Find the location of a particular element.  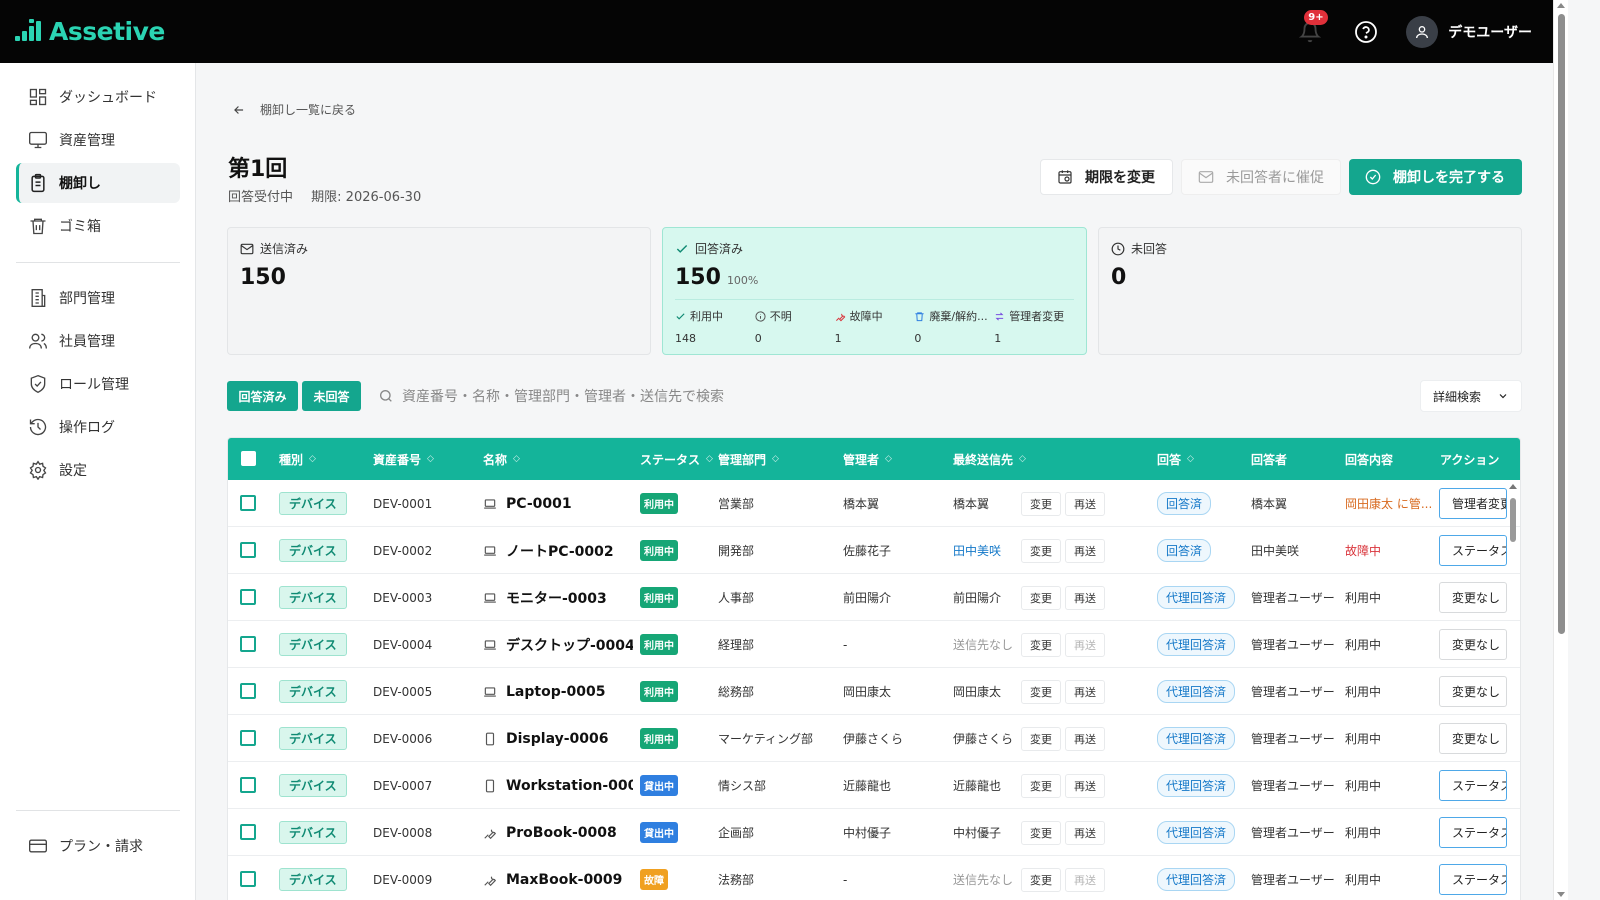

respondent: 橋本翼 is located at coordinates (1269, 504).